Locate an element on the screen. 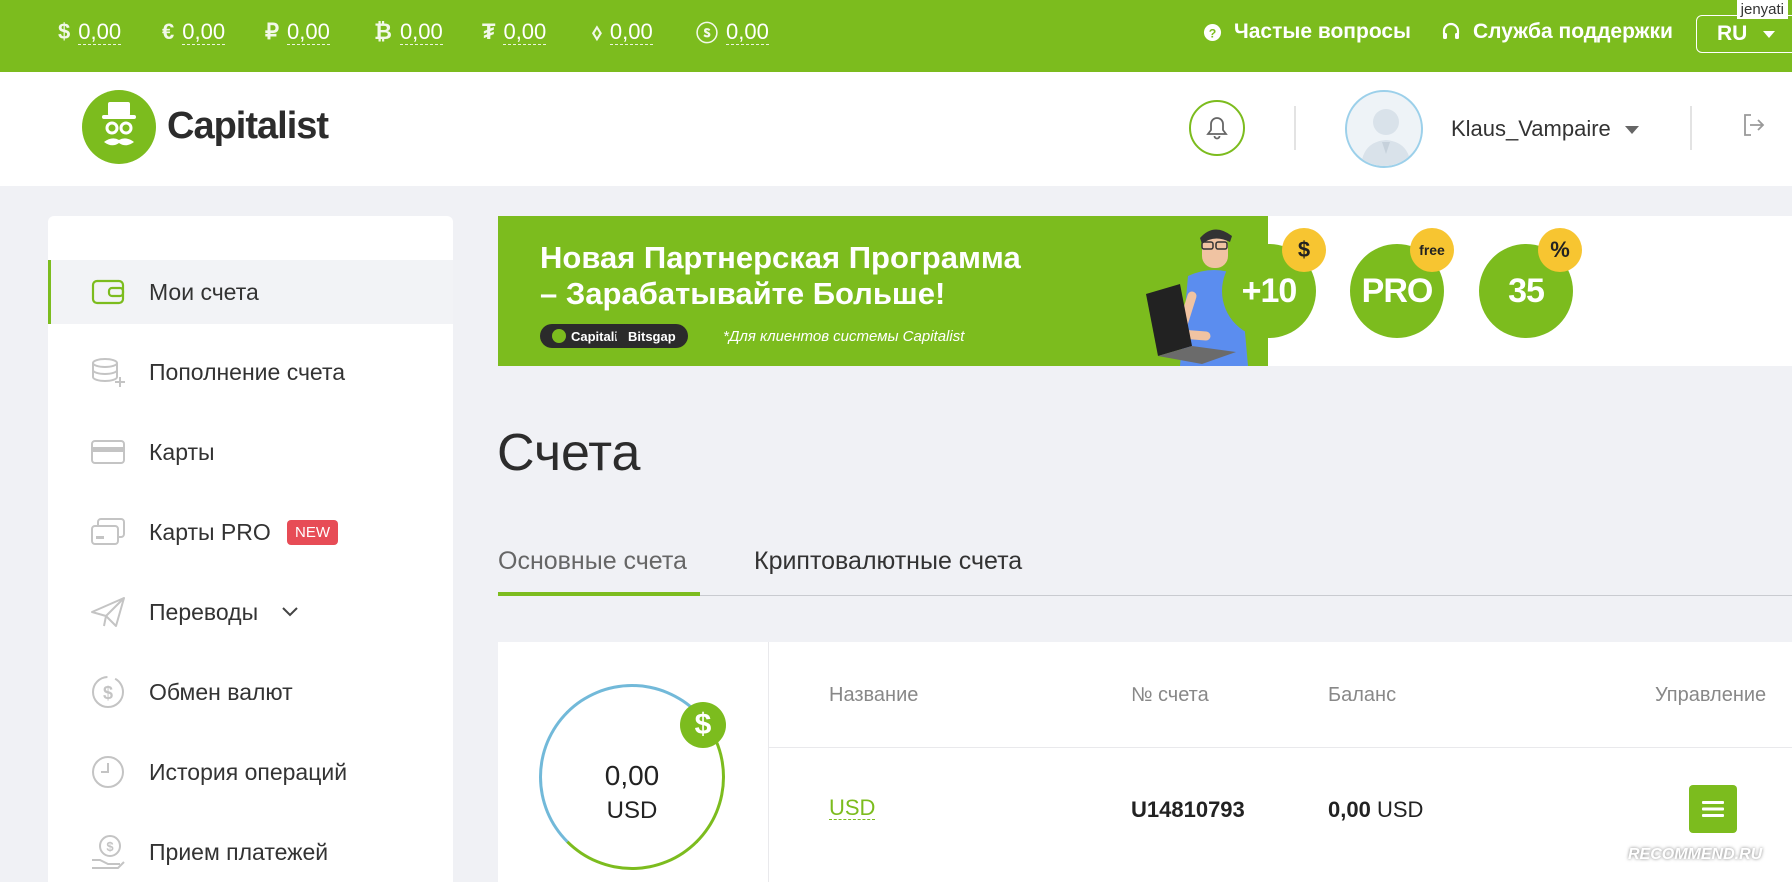 This screenshot has height=882, width=1792. sidebar-item-deposit: Пополнение счета is located at coordinates (250, 372).